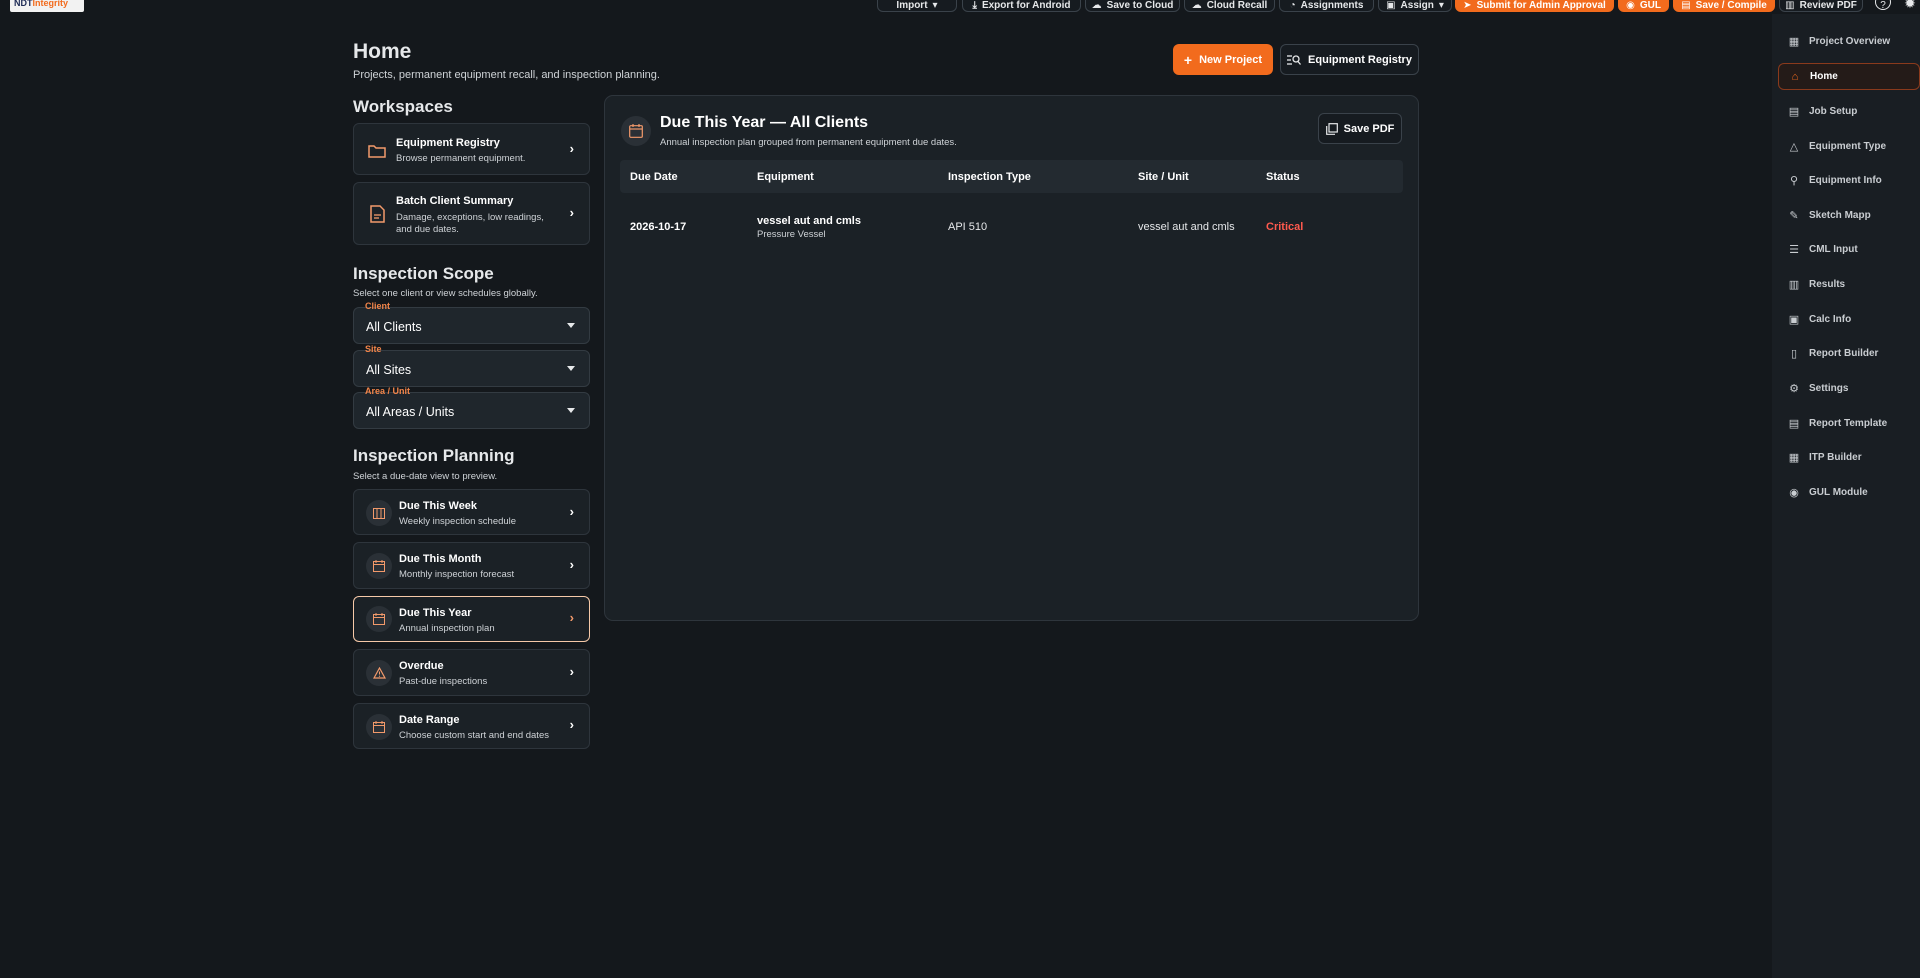 This screenshot has width=1920, height=978. I want to click on page-title: Home, so click(382, 51).